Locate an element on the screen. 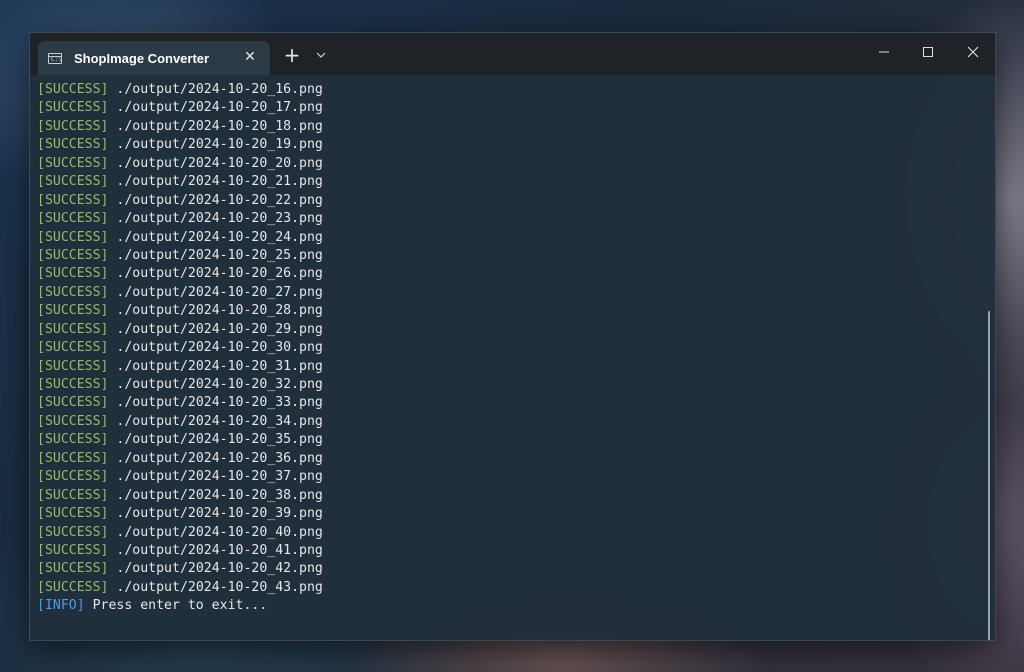 This screenshot has width=1024, height=672. output-path: ./output/2024-10-20_16.png is located at coordinates (219, 89).